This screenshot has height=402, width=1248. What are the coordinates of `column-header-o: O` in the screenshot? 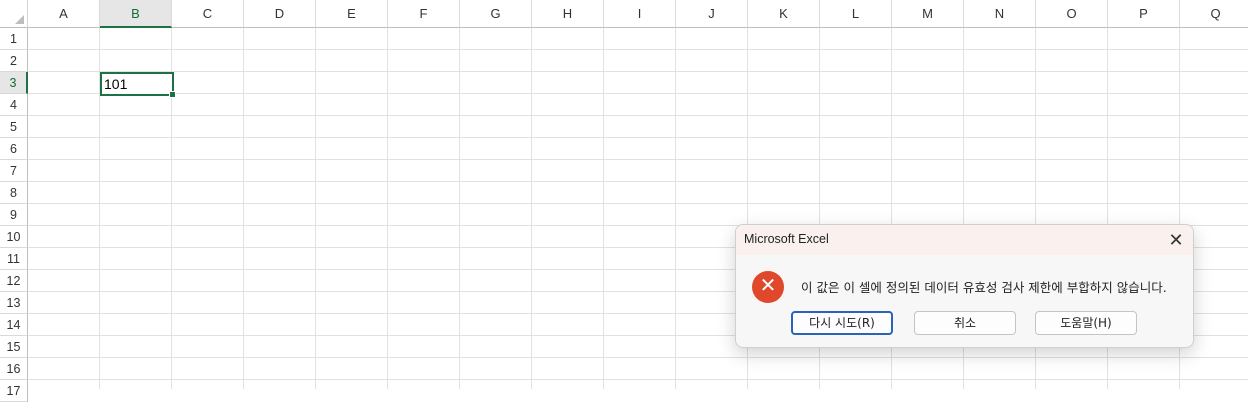 It's located at (1072, 14).